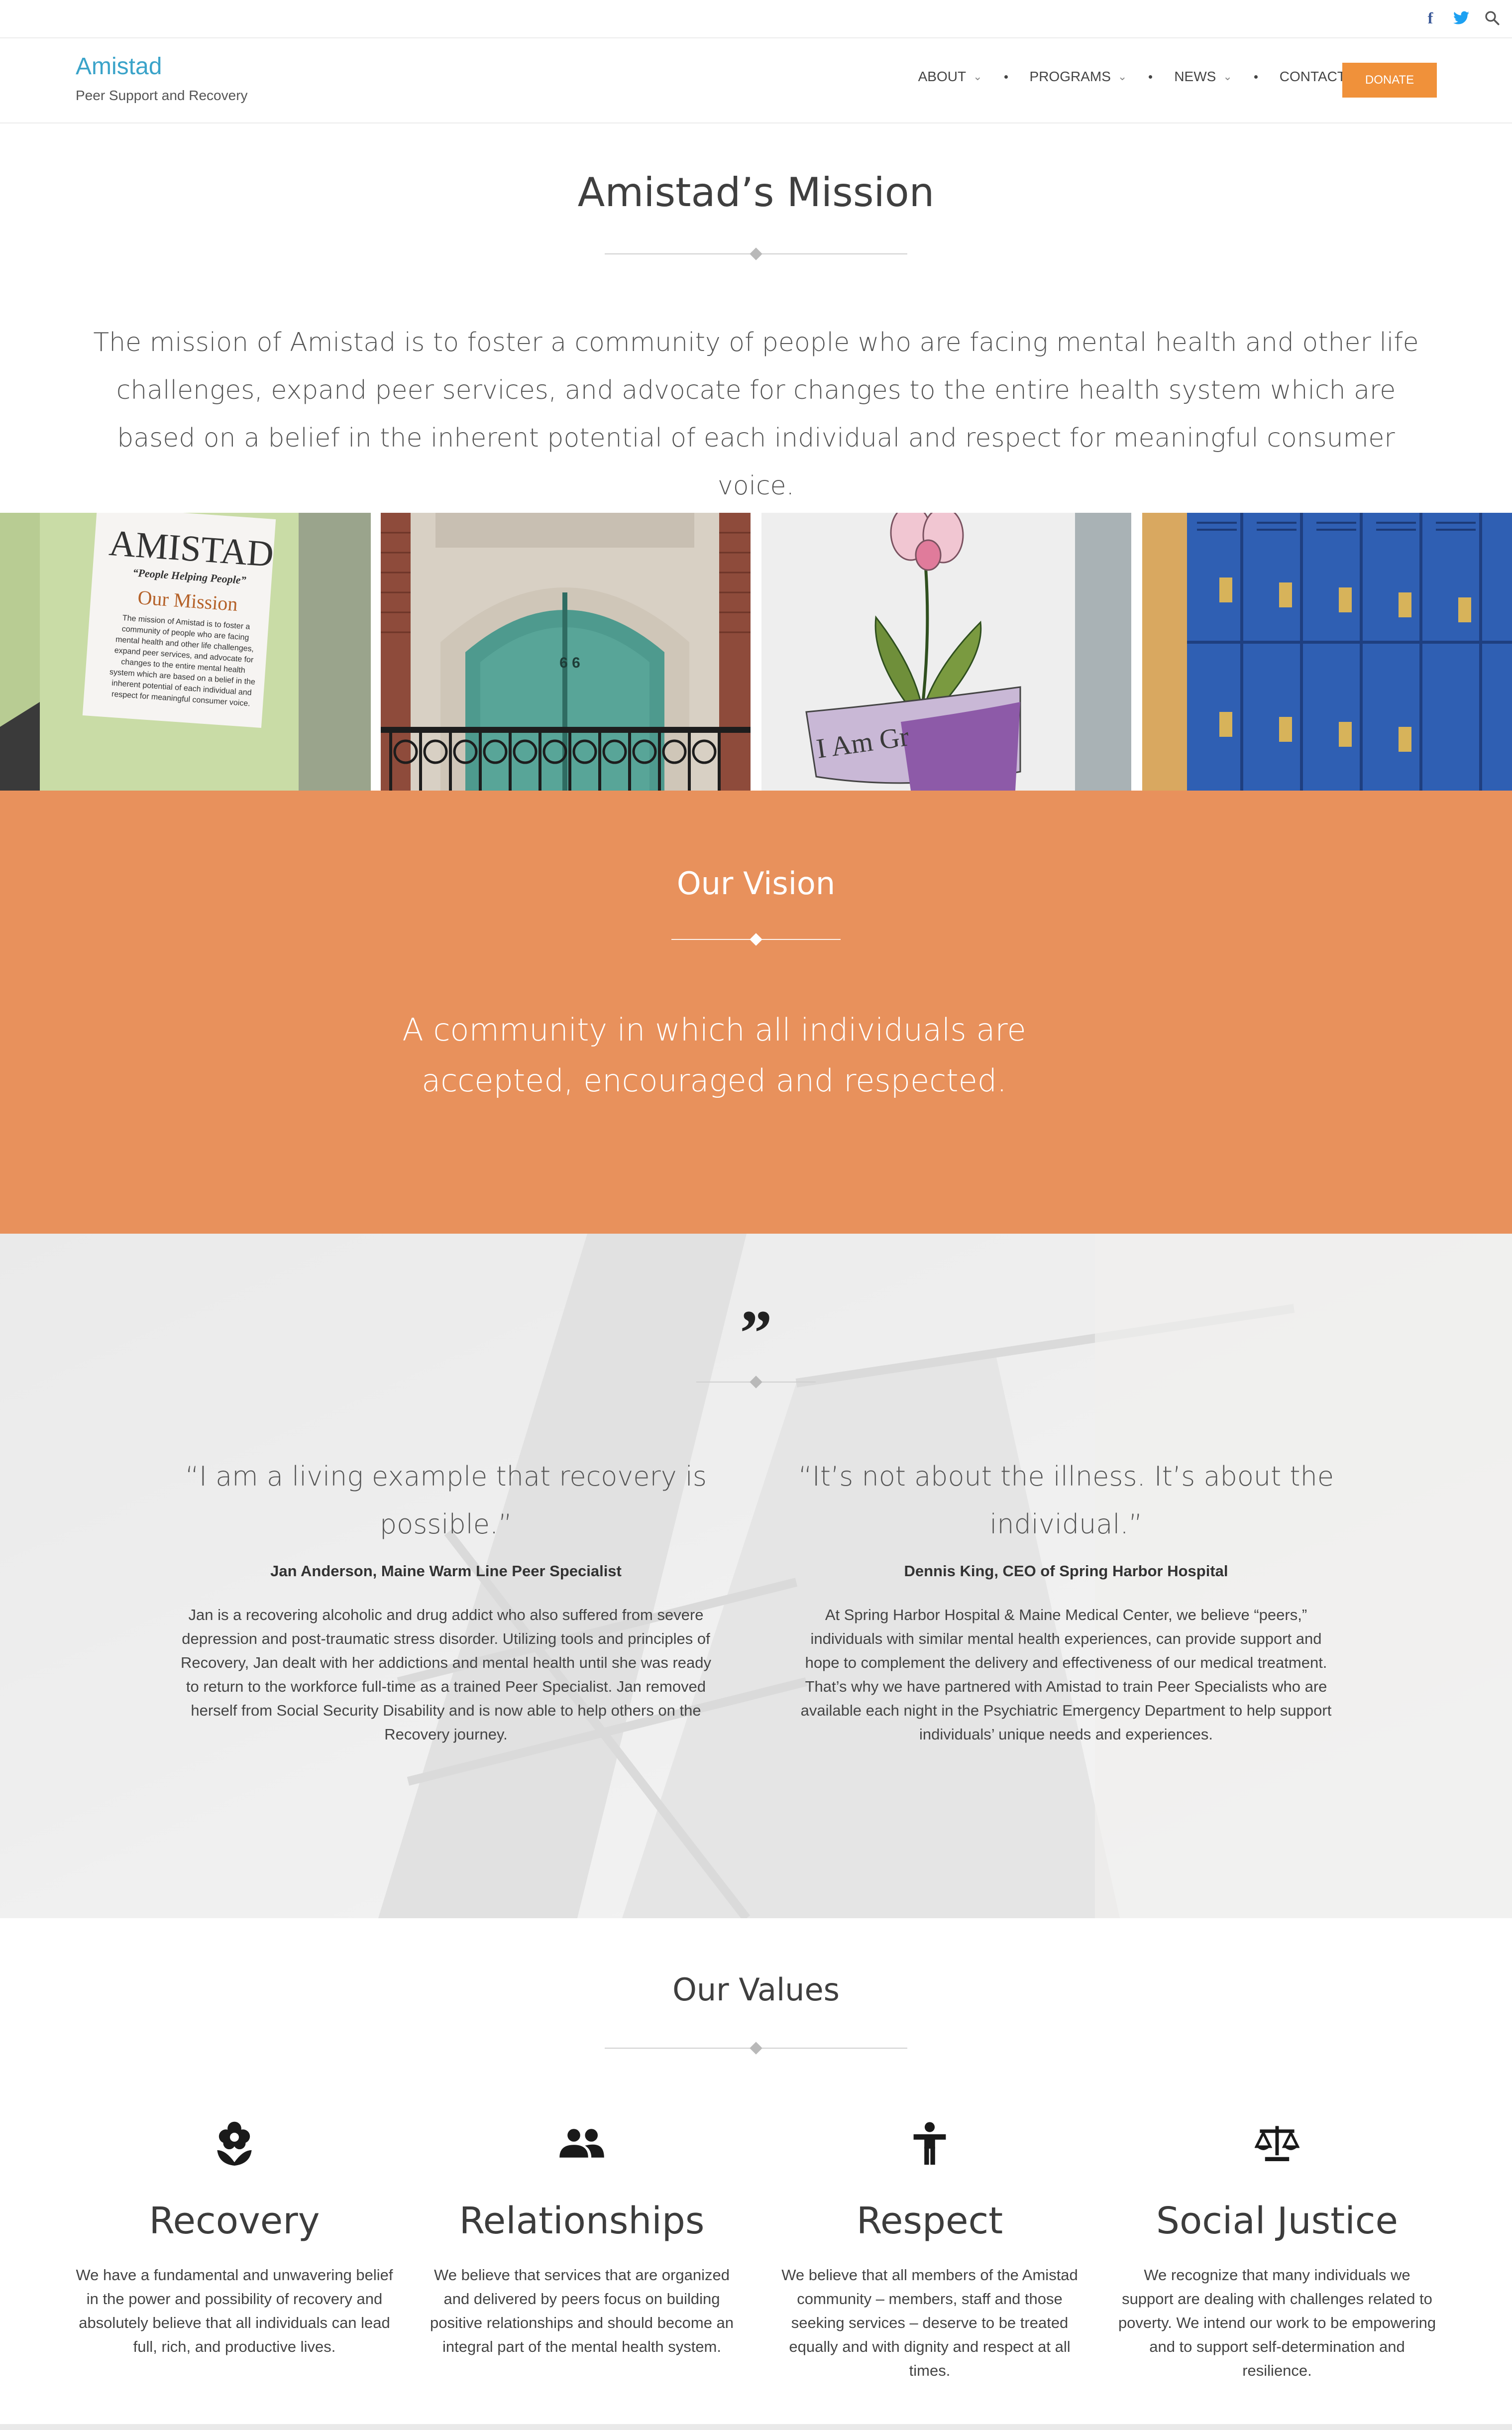 This screenshot has height=2430, width=1512. I want to click on twitter-icon, so click(1461, 18).